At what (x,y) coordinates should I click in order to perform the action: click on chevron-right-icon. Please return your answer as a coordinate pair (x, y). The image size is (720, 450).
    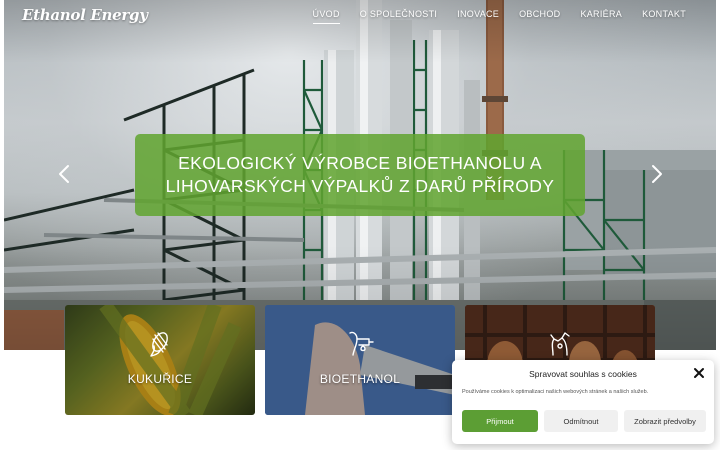
    Looking at the image, I should click on (657, 174).